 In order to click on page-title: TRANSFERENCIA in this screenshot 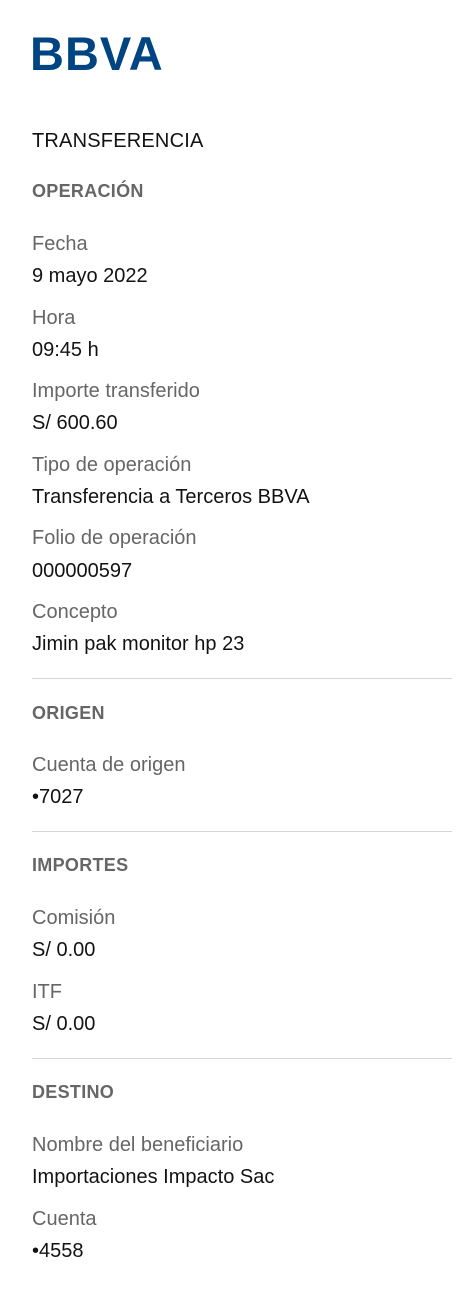, I will do `click(118, 141)`.